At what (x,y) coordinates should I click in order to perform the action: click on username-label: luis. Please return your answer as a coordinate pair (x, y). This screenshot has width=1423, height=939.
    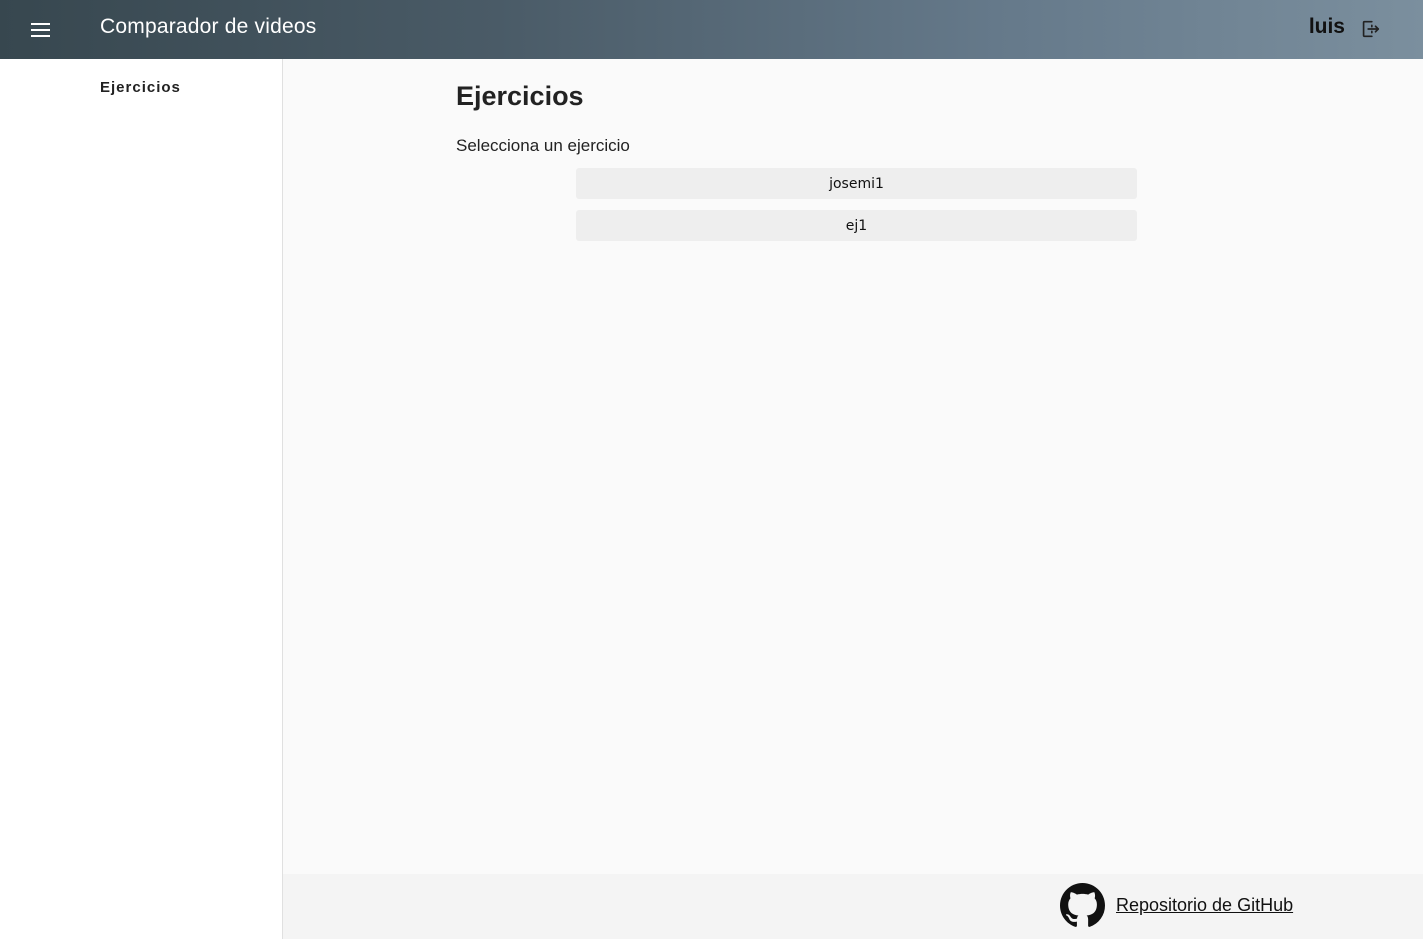
    Looking at the image, I should click on (1326, 26).